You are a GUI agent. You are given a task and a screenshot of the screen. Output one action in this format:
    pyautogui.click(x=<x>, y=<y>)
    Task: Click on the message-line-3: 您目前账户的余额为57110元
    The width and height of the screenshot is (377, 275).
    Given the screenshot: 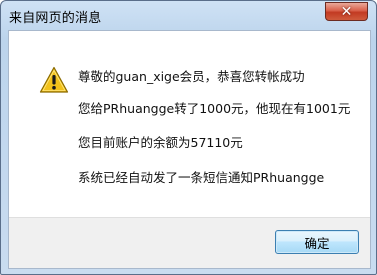 What is the action you would take?
    pyautogui.click(x=160, y=142)
    